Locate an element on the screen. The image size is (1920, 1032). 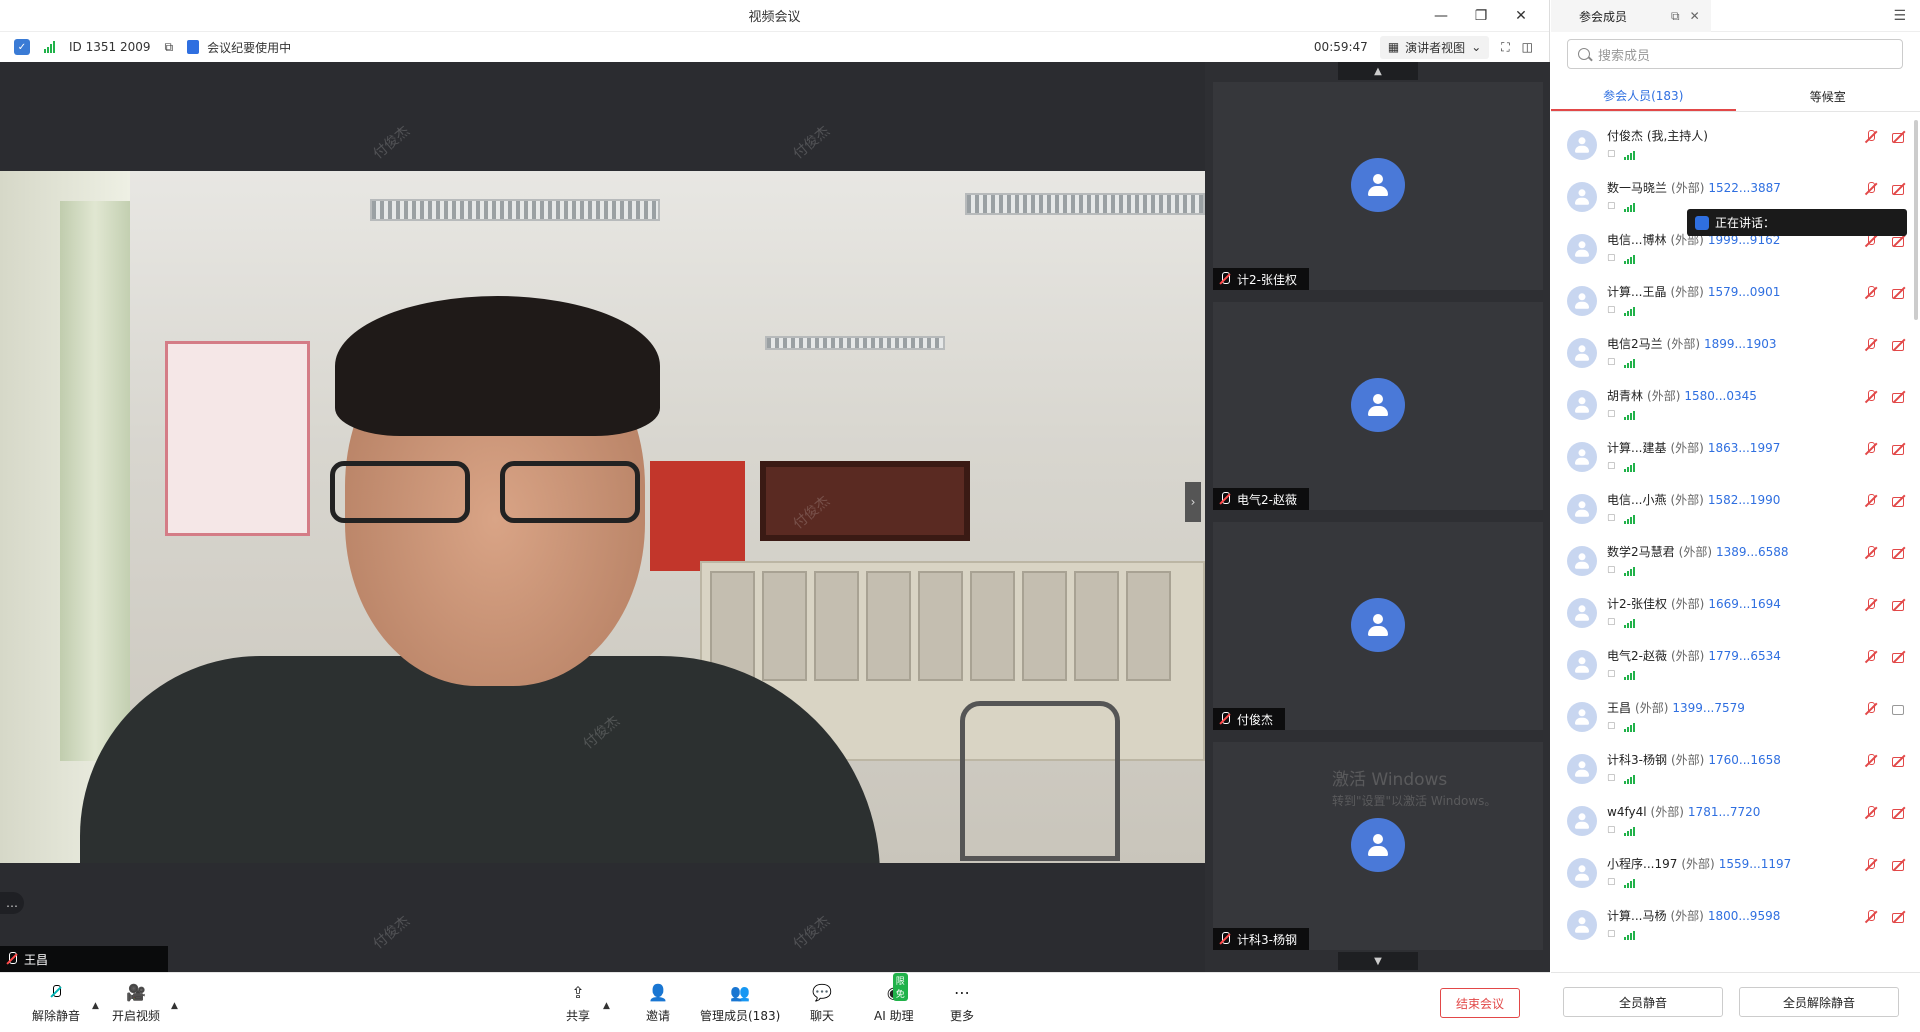
minimize-icon: — is located at coordinates (1441, 16).